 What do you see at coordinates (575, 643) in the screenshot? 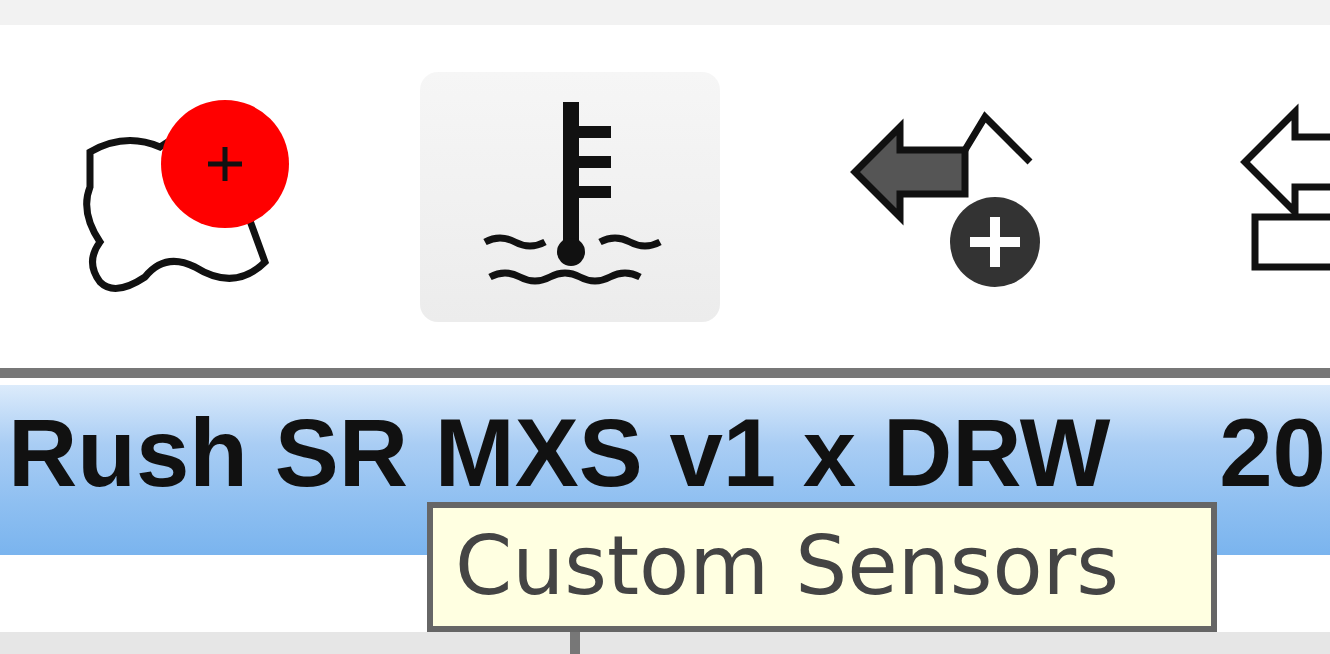
I see `splitter-handle` at bounding box center [575, 643].